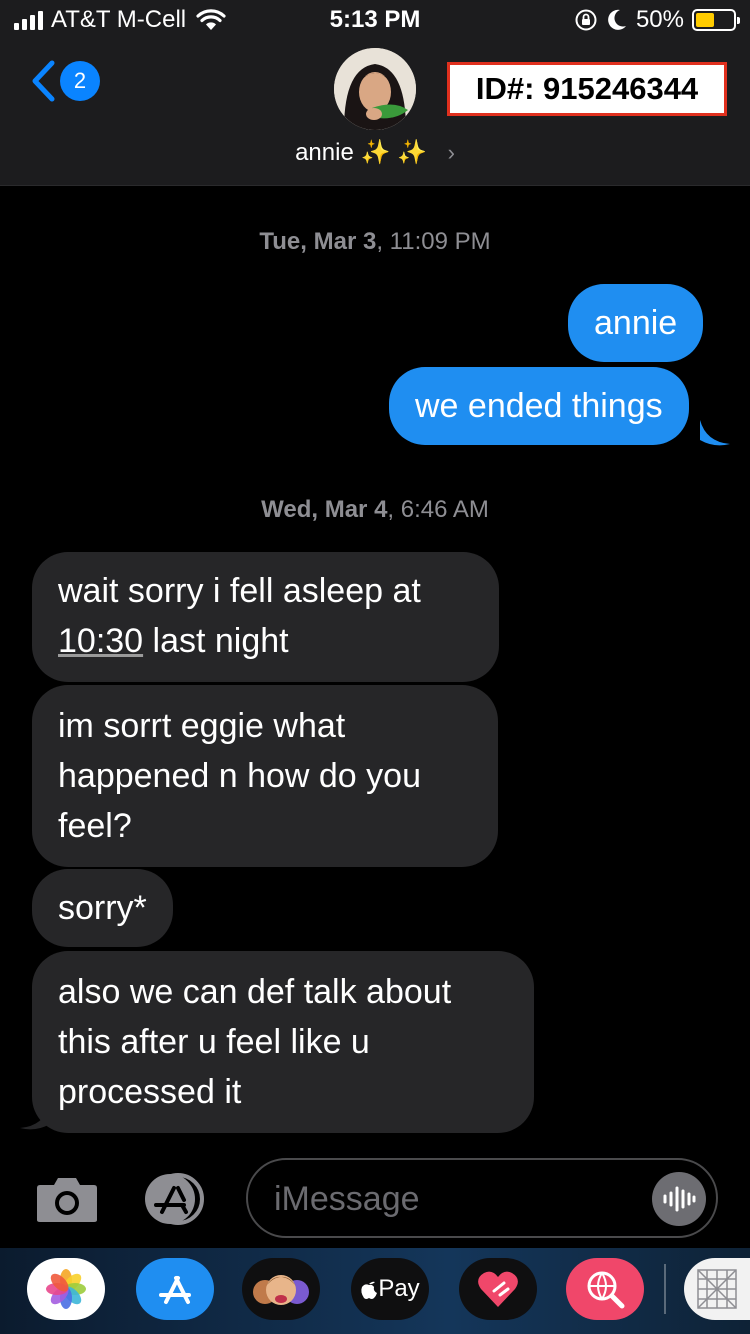  Describe the element at coordinates (399, 1288) in the screenshot. I see `apple-pay-label: Pay` at that location.